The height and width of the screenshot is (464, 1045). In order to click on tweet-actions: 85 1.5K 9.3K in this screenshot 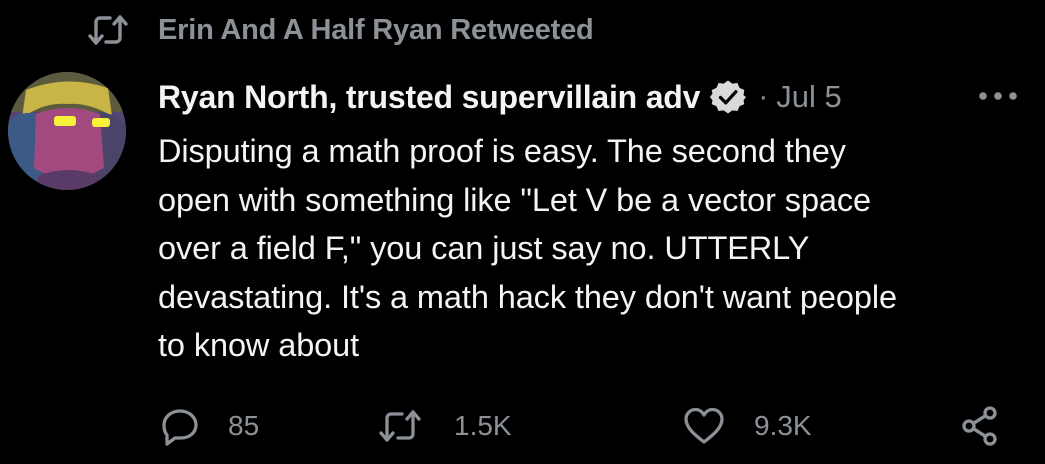, I will do `click(522, 426)`.